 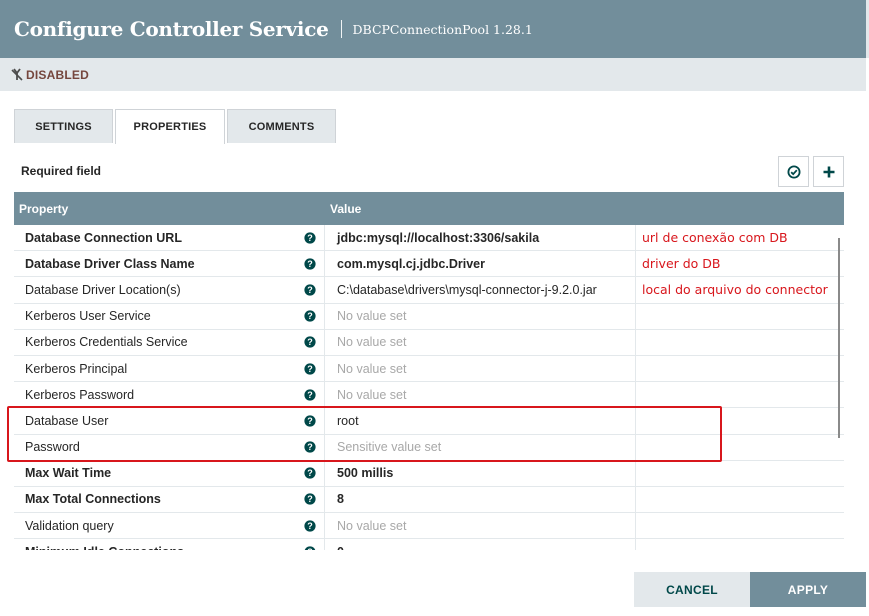 I want to click on column-header-value: Value, so click(x=346, y=208).